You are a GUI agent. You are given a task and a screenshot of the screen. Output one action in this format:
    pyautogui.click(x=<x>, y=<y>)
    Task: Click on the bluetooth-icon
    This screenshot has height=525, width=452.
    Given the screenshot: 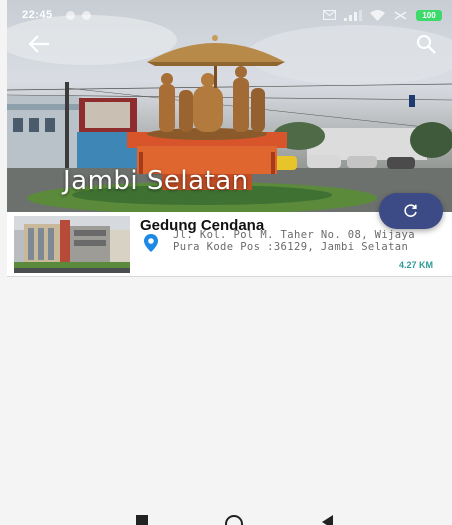 What is the action you would take?
    pyautogui.click(x=400, y=15)
    